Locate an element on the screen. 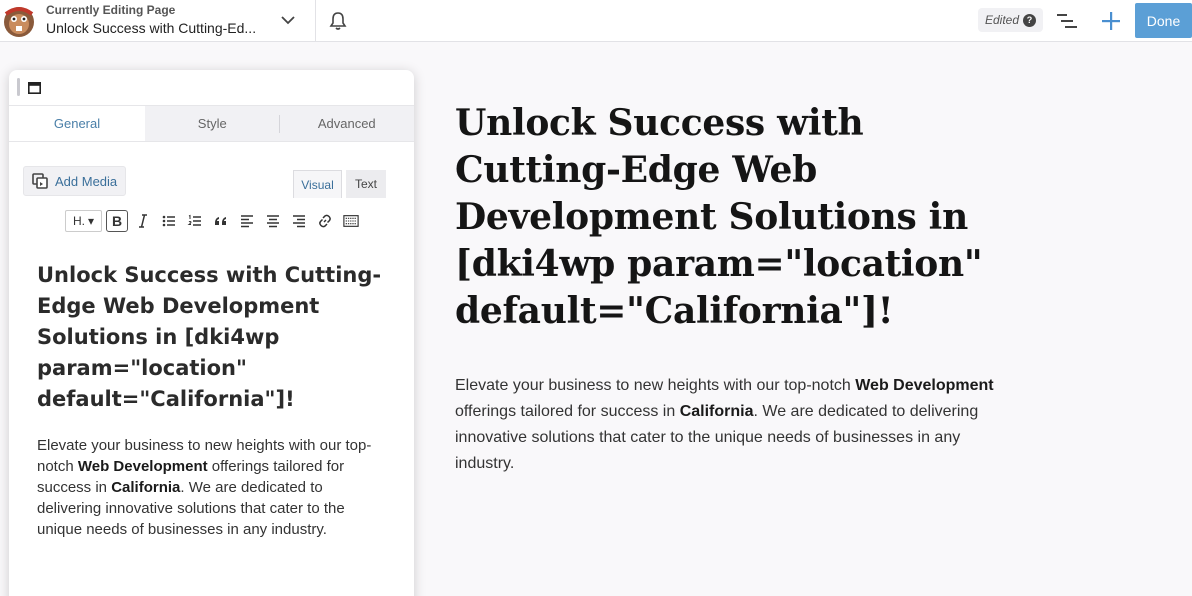  toolbar-toggle-button is located at coordinates (351, 221).